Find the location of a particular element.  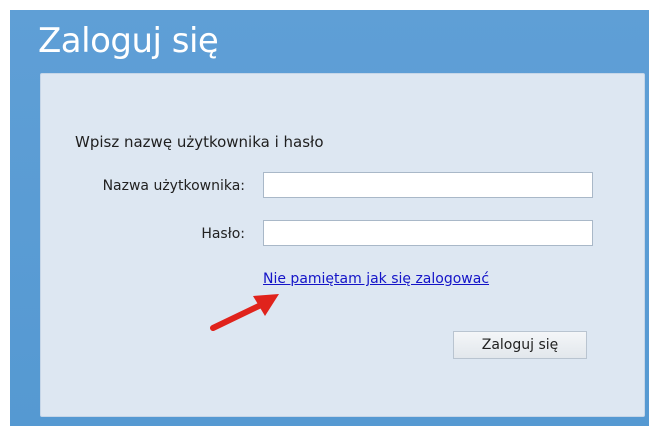

login-button: Zaloguj się is located at coordinates (520, 345).